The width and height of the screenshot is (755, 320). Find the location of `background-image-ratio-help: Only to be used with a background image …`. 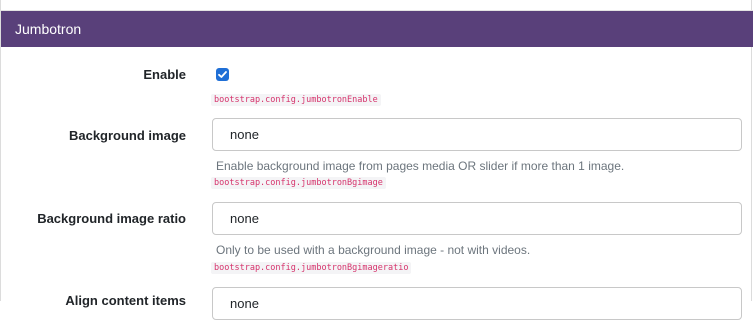

background-image-ratio-help: Only to be used with a background image … is located at coordinates (373, 250).